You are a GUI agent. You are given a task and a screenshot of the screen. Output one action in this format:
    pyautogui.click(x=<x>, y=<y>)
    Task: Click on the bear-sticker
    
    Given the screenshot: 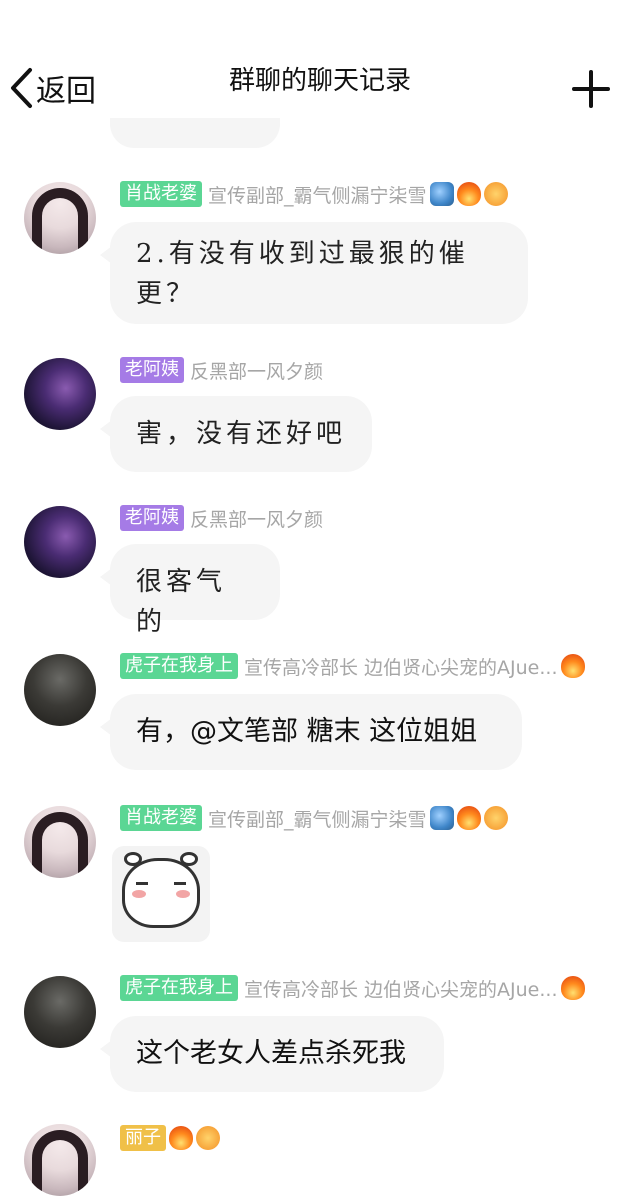 What is the action you would take?
    pyautogui.click(x=161, y=894)
    